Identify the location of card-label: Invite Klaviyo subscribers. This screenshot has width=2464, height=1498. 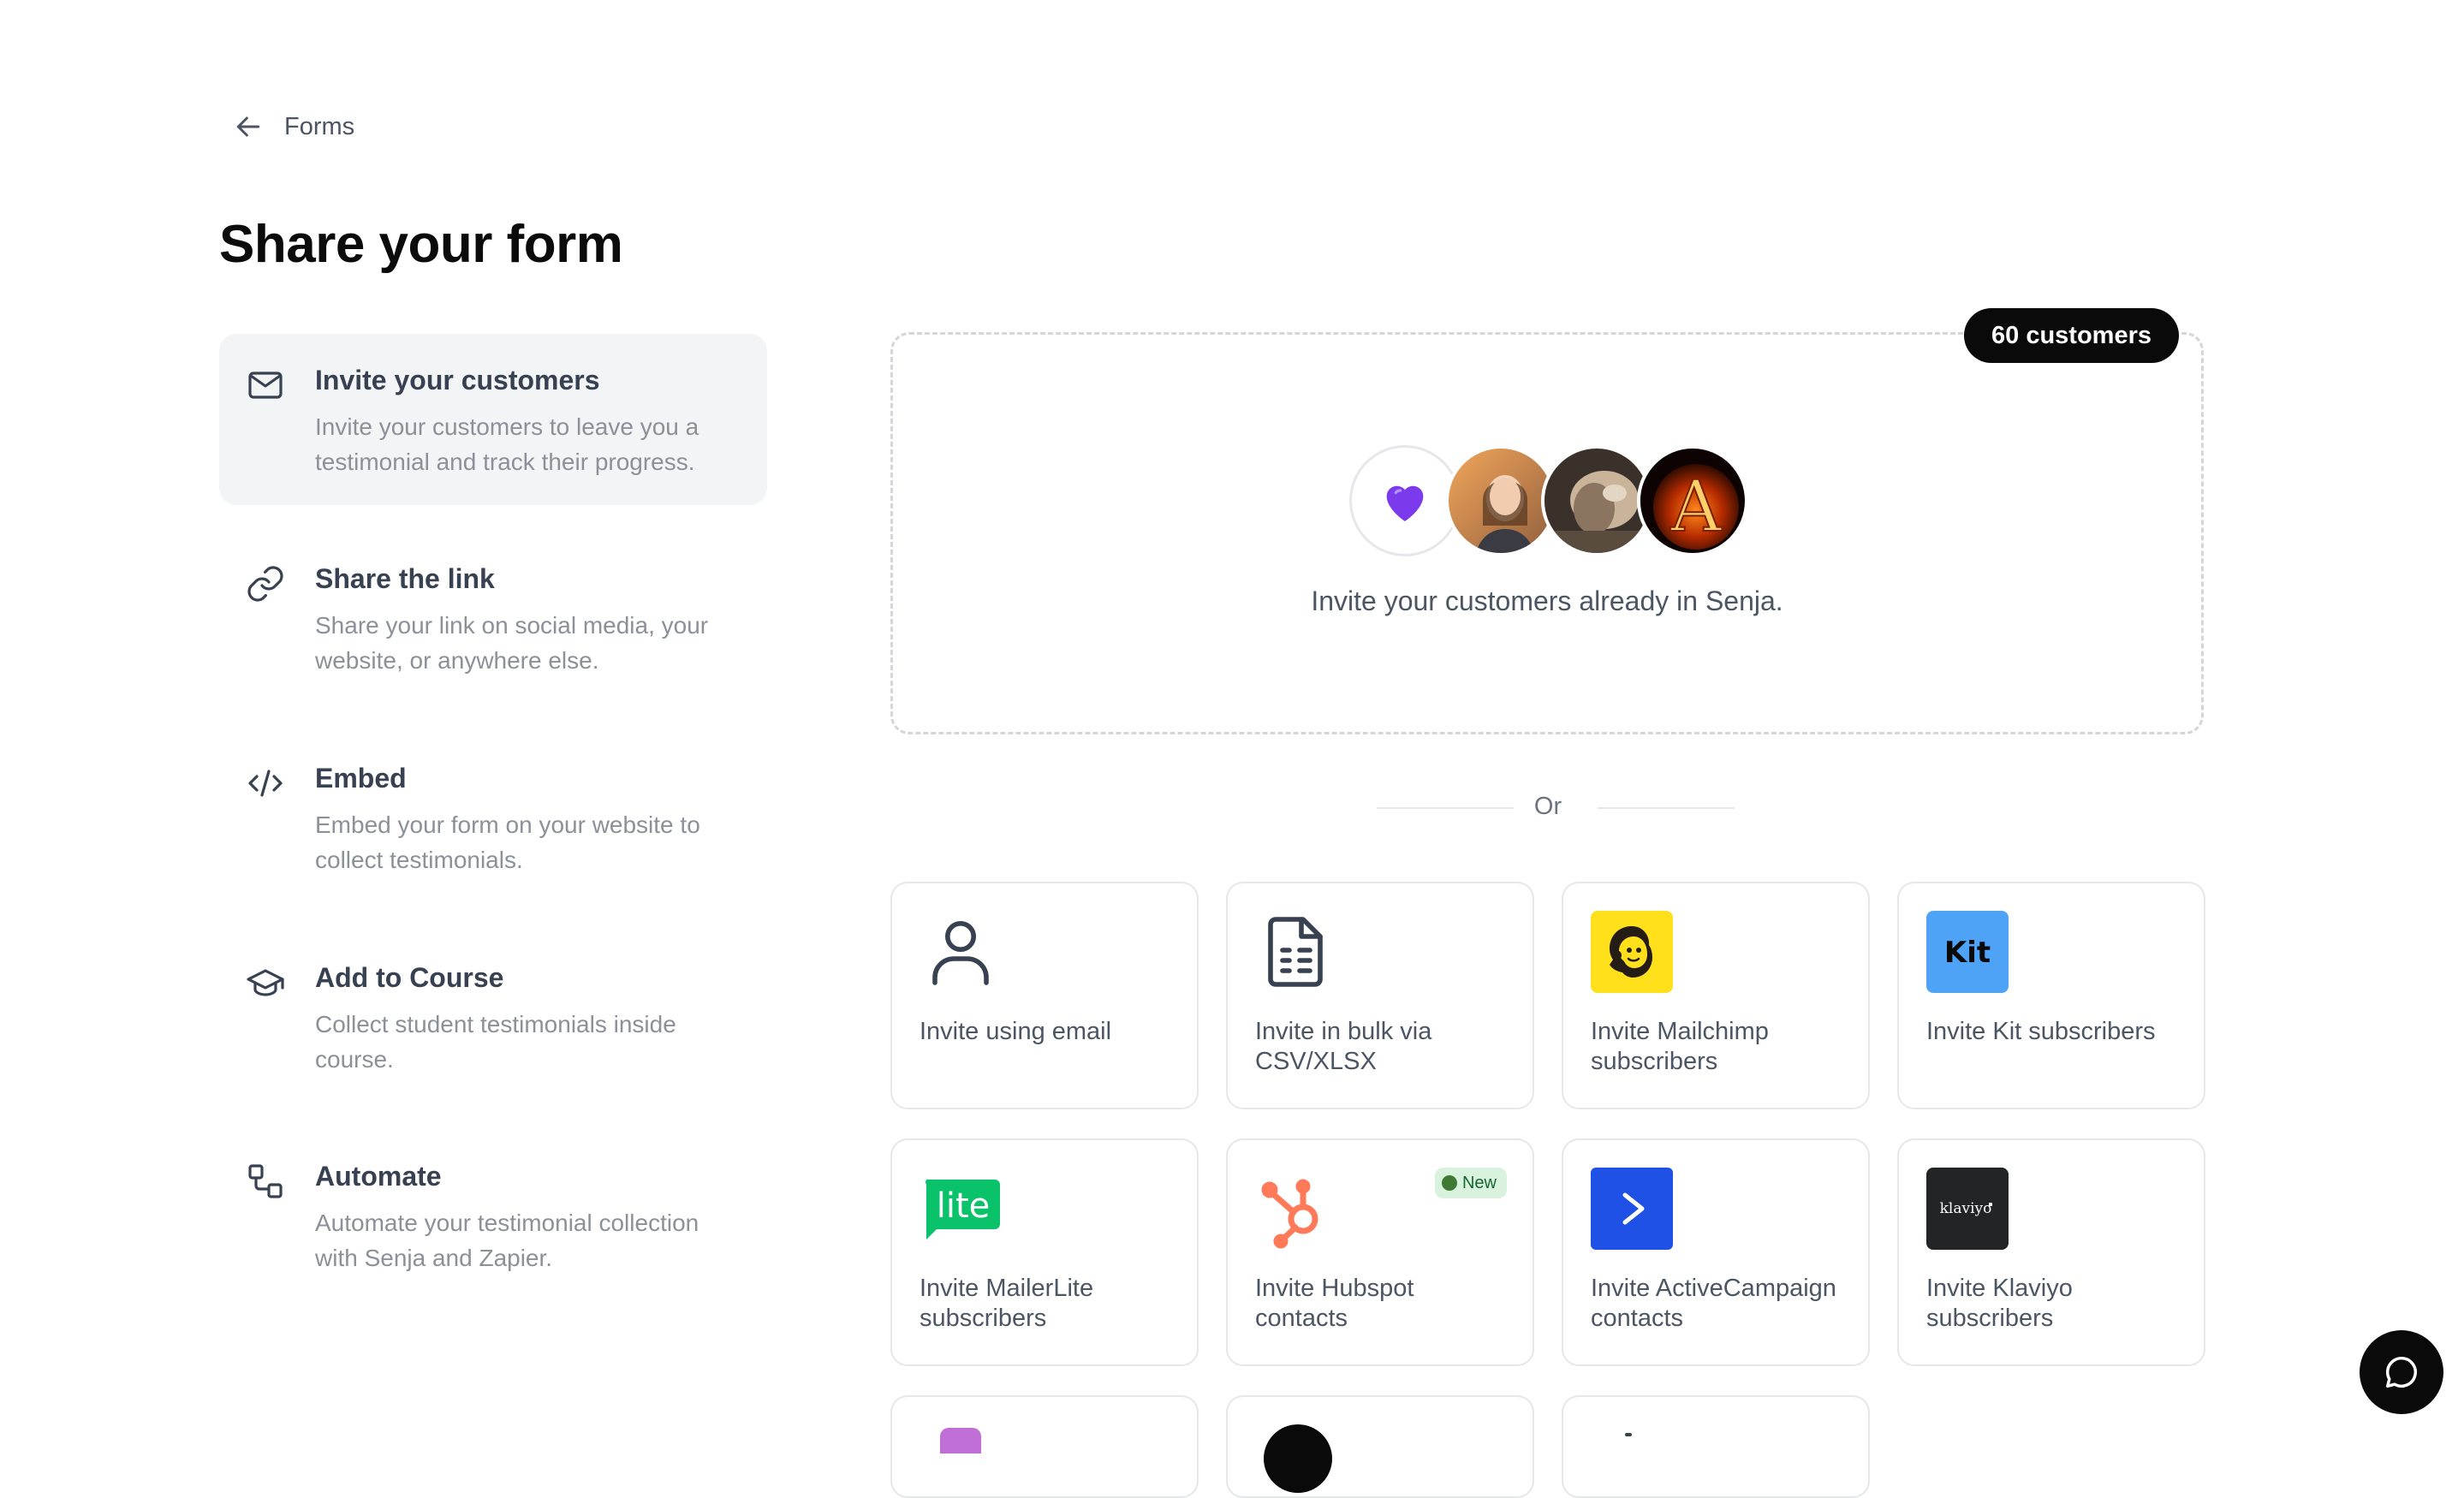
(2000, 1303).